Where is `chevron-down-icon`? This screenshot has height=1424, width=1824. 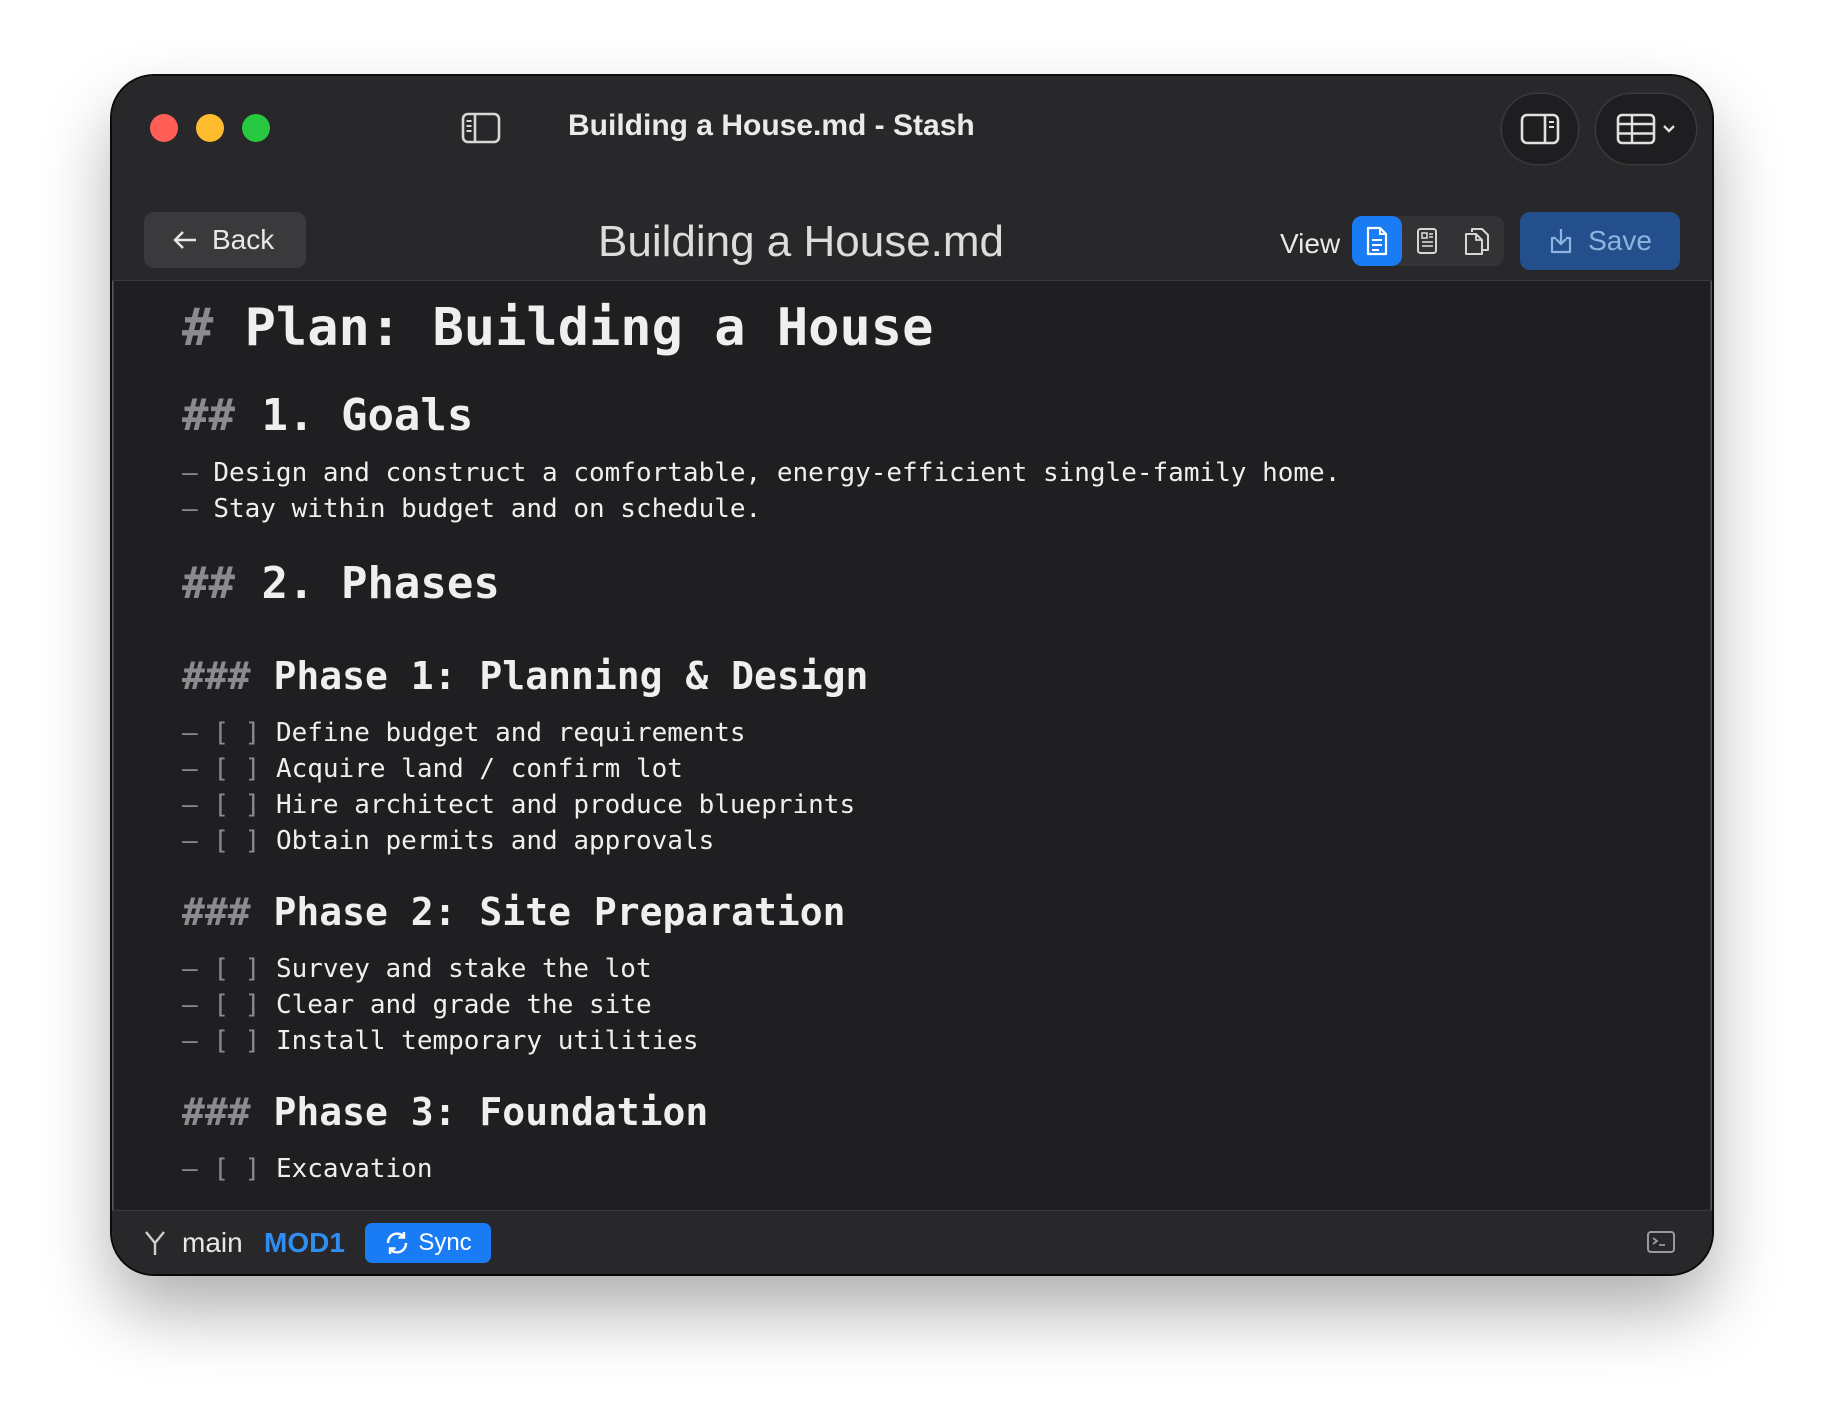
chevron-down-icon is located at coordinates (1669, 129).